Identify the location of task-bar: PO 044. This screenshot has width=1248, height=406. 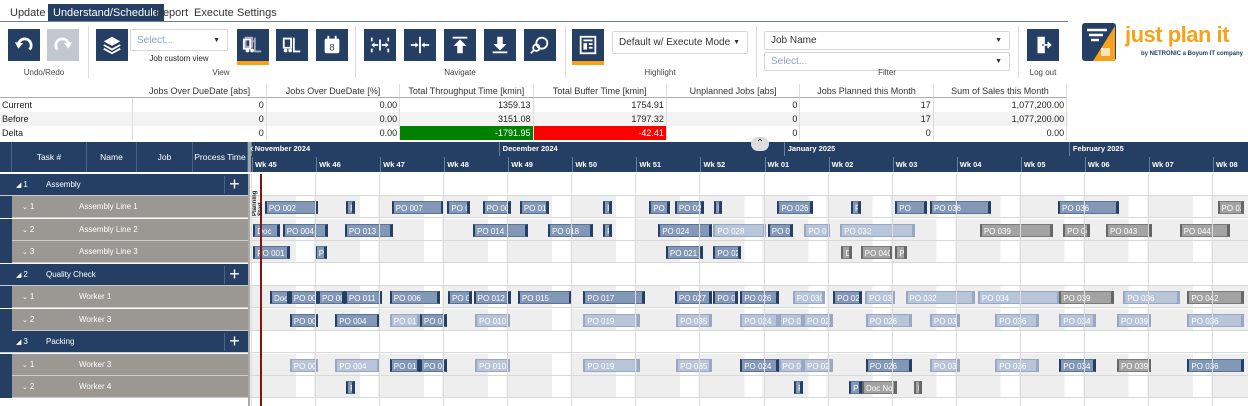
(1204, 230).